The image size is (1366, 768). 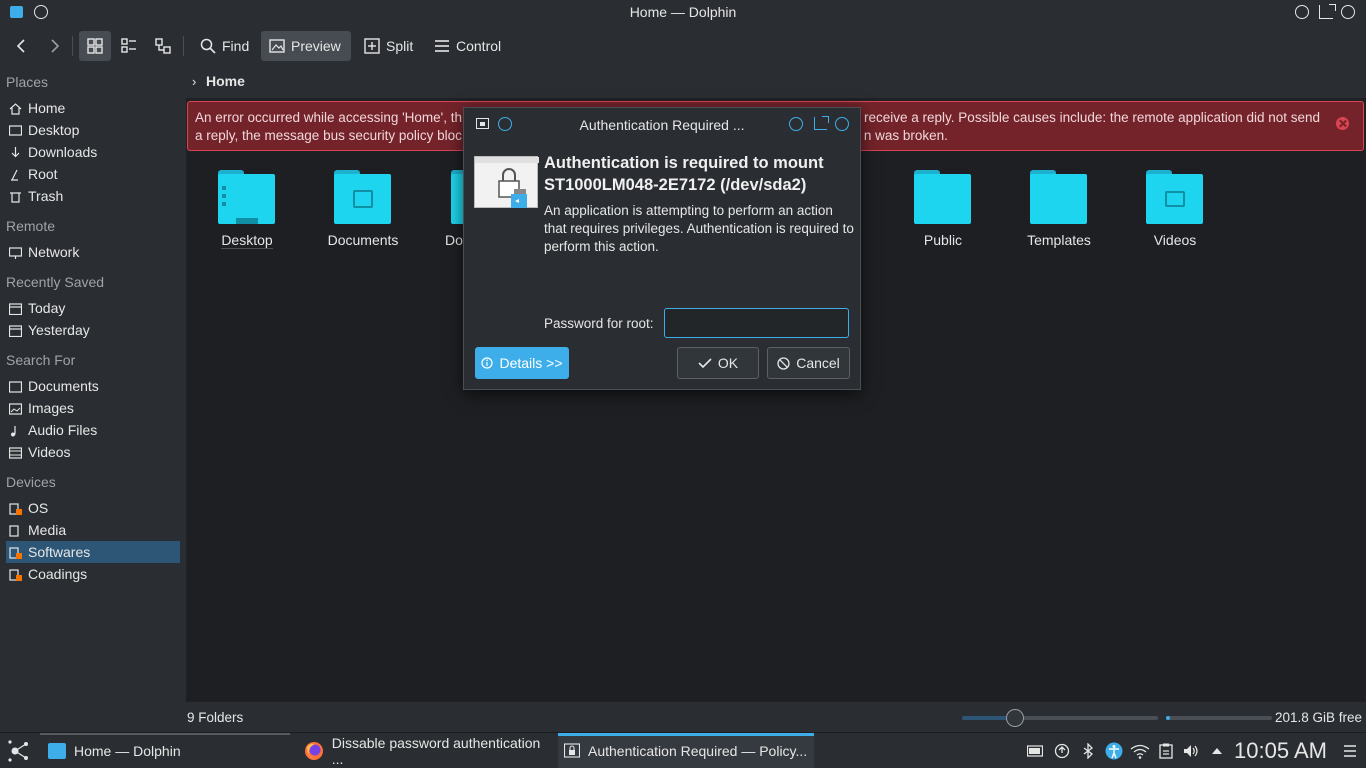 What do you see at coordinates (15, 408) in the screenshot?
I see `image-icon` at bounding box center [15, 408].